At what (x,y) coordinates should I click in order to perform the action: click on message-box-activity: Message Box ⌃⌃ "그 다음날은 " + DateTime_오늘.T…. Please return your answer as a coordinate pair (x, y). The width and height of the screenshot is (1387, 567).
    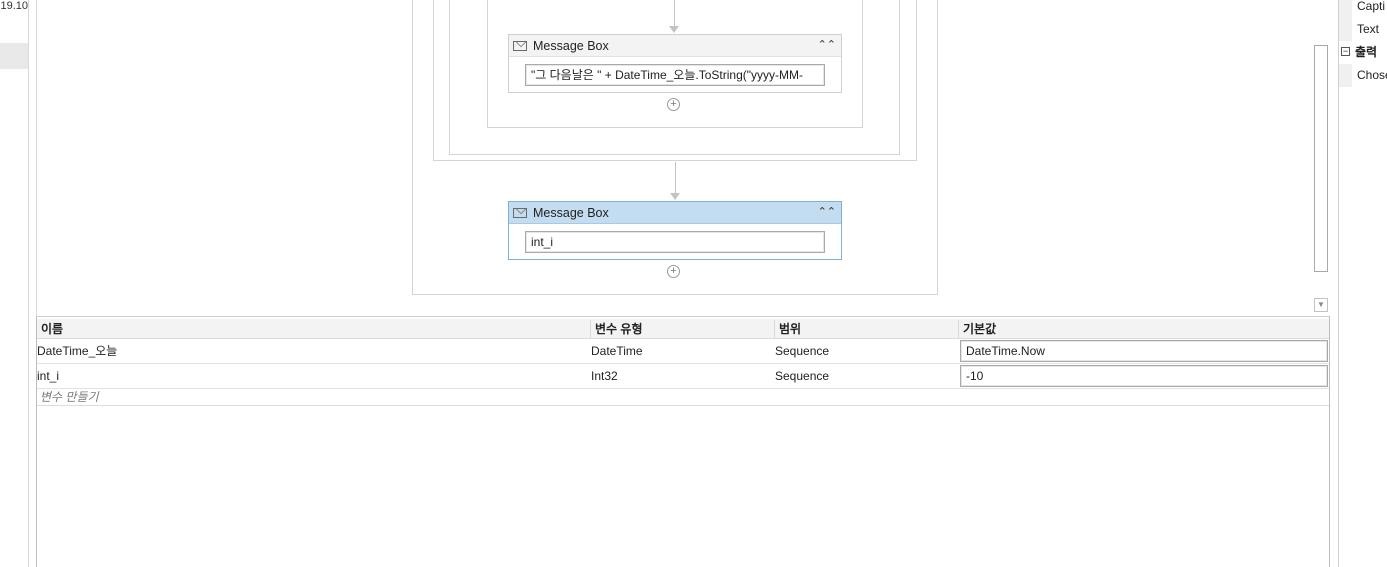
    Looking at the image, I should click on (675, 63).